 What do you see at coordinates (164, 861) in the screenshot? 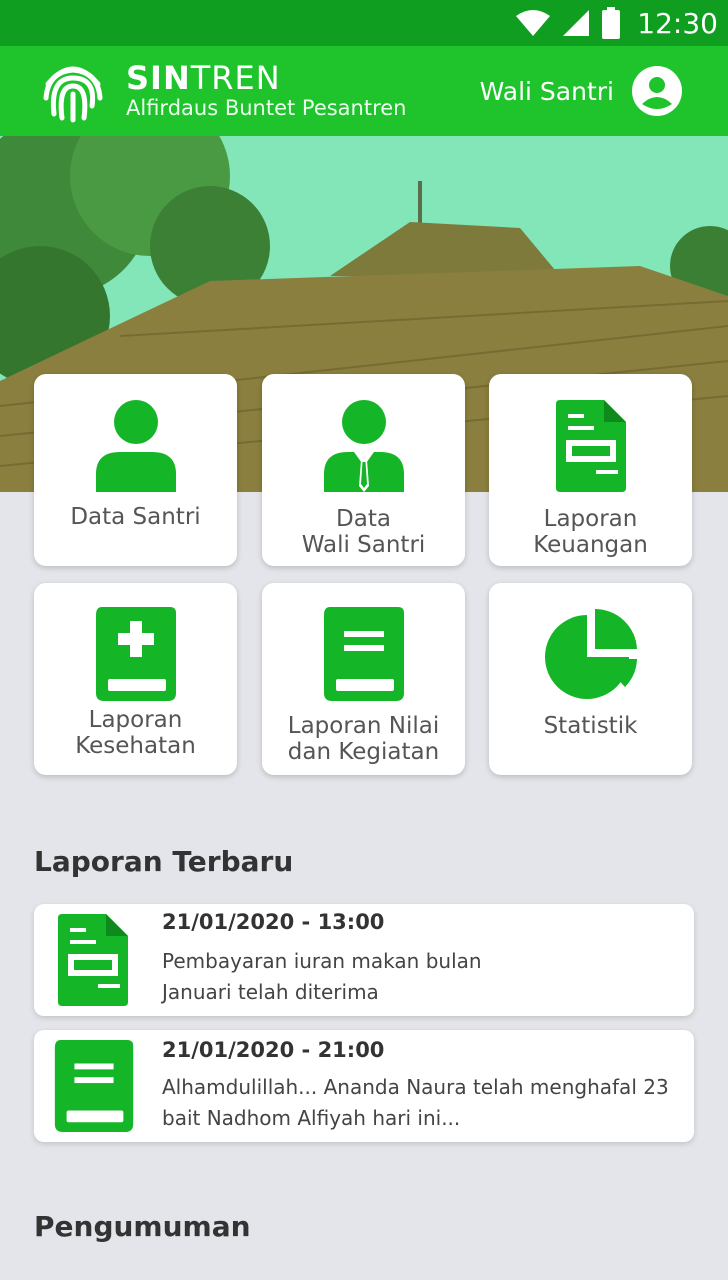
I see `section-title-latest: Laporan Terbaru` at bounding box center [164, 861].